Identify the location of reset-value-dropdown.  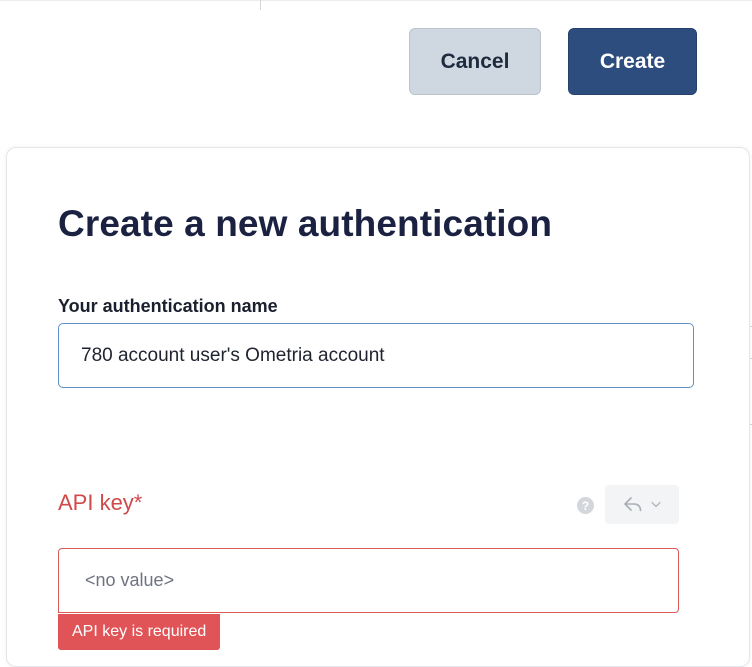
(642, 504).